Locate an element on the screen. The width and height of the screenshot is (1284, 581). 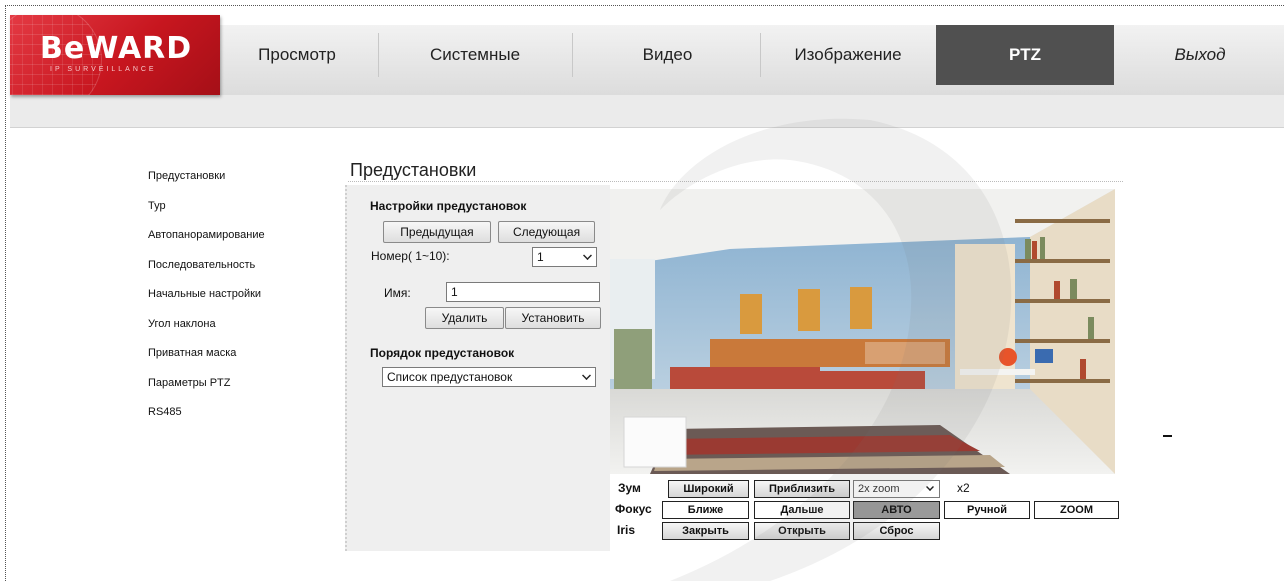
zoom-tele-button: Приблизить is located at coordinates (802, 489).